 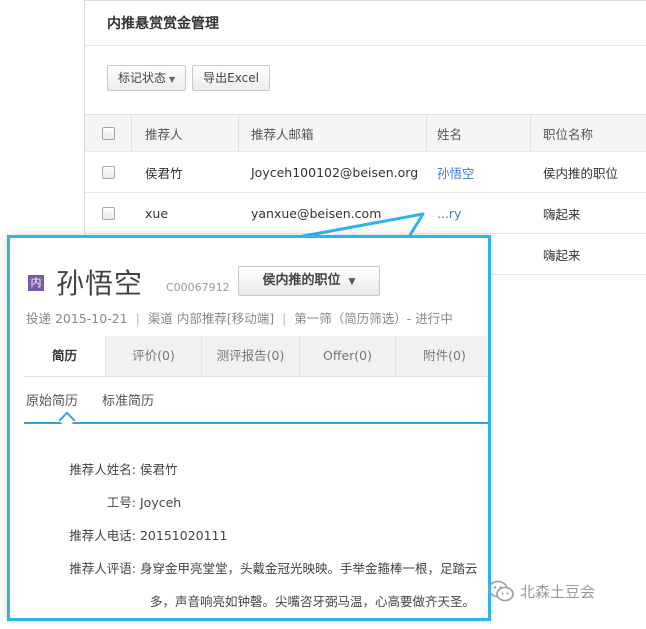 I want to click on internal-referral-badge: 内, so click(x=36, y=283).